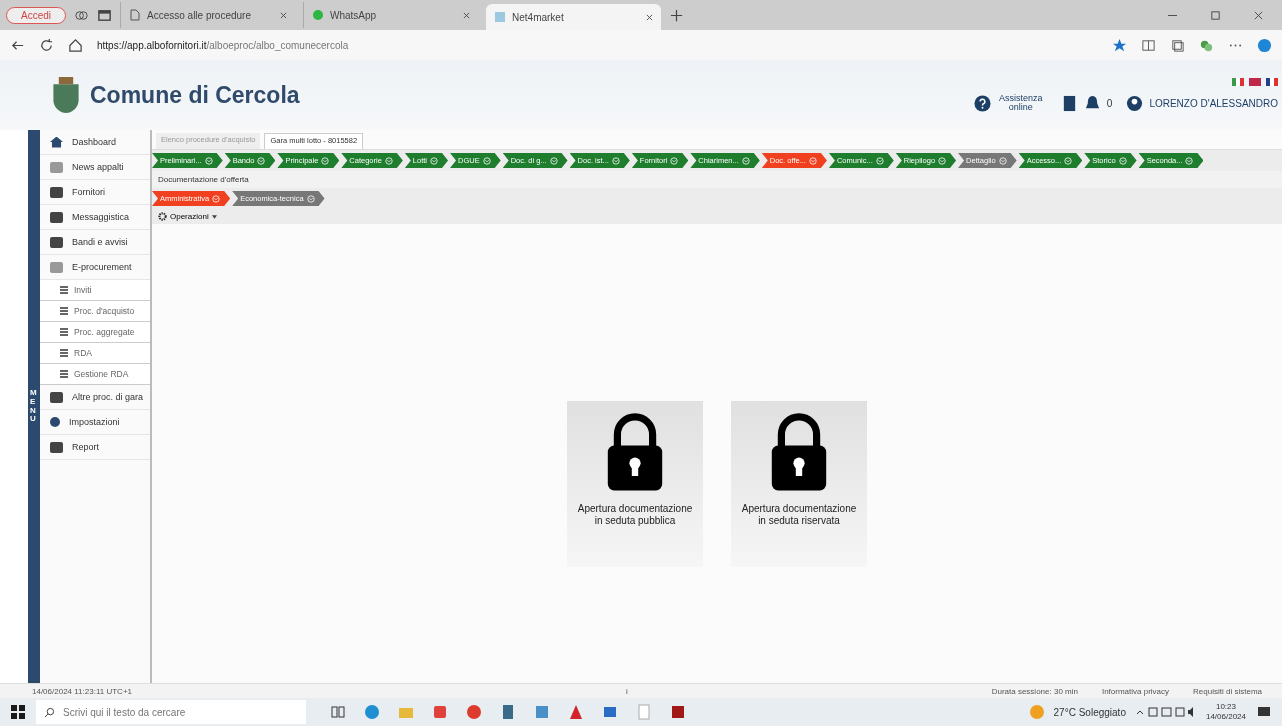 The height and width of the screenshot is (726, 1282). I want to click on taskbar-search-box: Scrivi qui il testo da cercare, so click(171, 712).